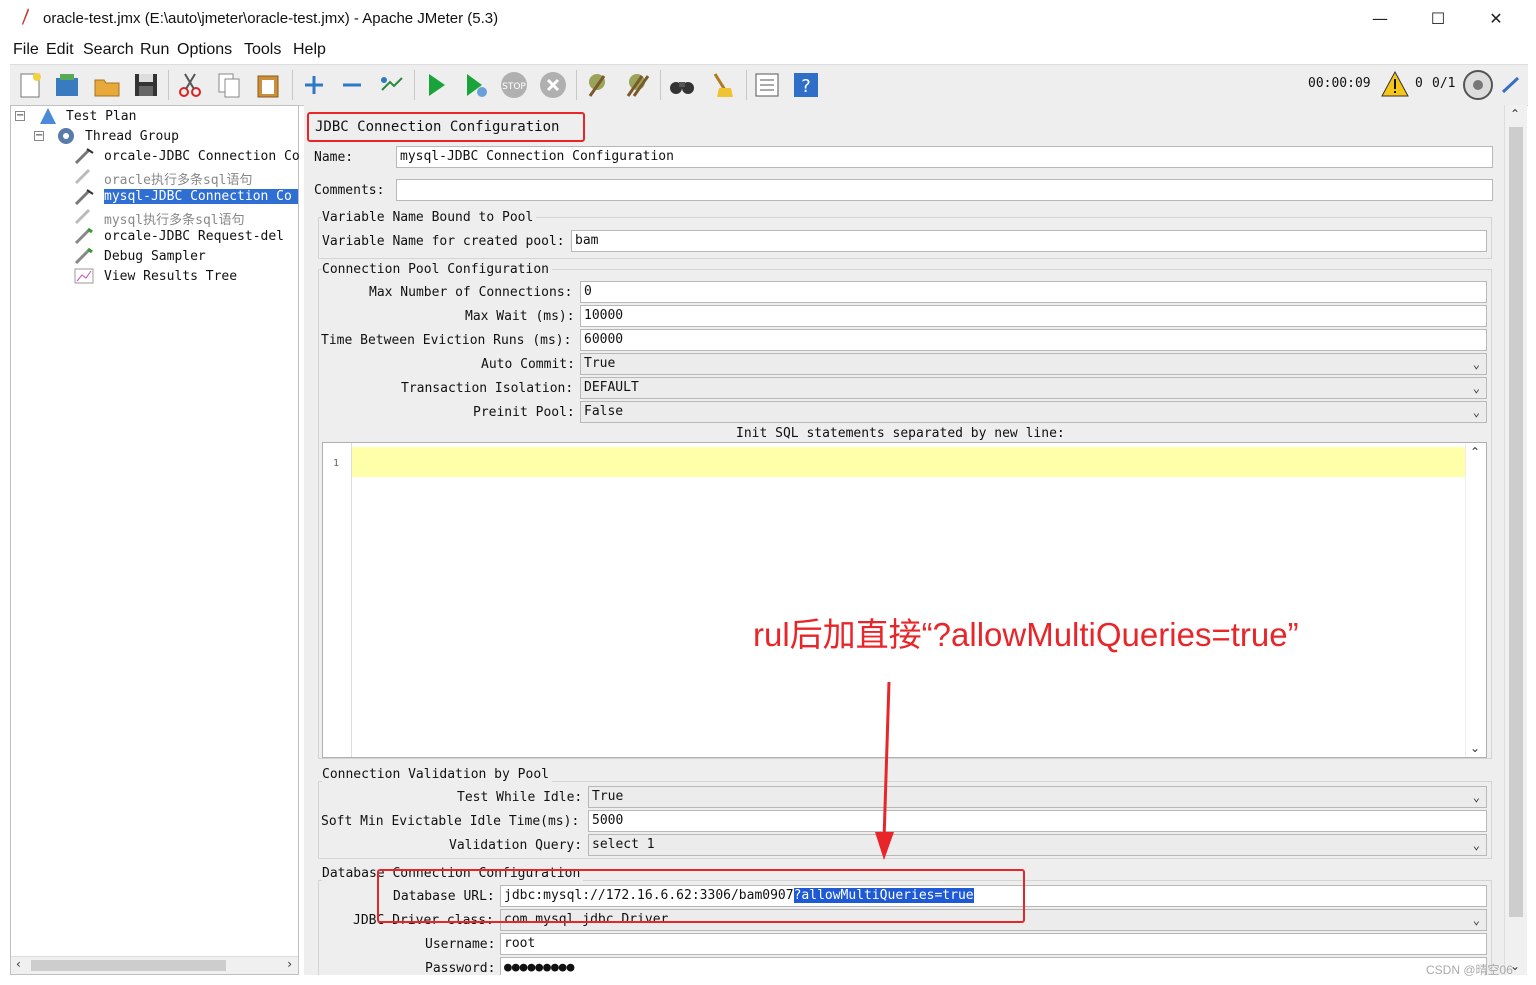 This screenshot has width=1536, height=985. I want to click on help-icon: ?, so click(806, 85).